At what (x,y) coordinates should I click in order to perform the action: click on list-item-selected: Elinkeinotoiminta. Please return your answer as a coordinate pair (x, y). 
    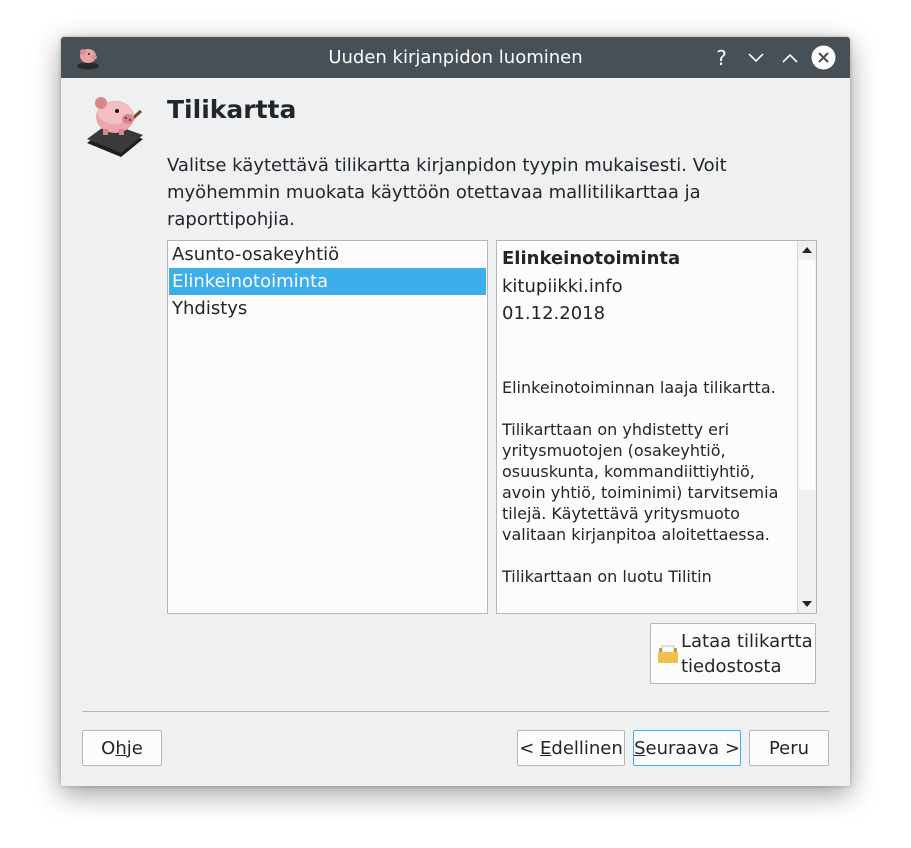
    Looking at the image, I should click on (327, 281).